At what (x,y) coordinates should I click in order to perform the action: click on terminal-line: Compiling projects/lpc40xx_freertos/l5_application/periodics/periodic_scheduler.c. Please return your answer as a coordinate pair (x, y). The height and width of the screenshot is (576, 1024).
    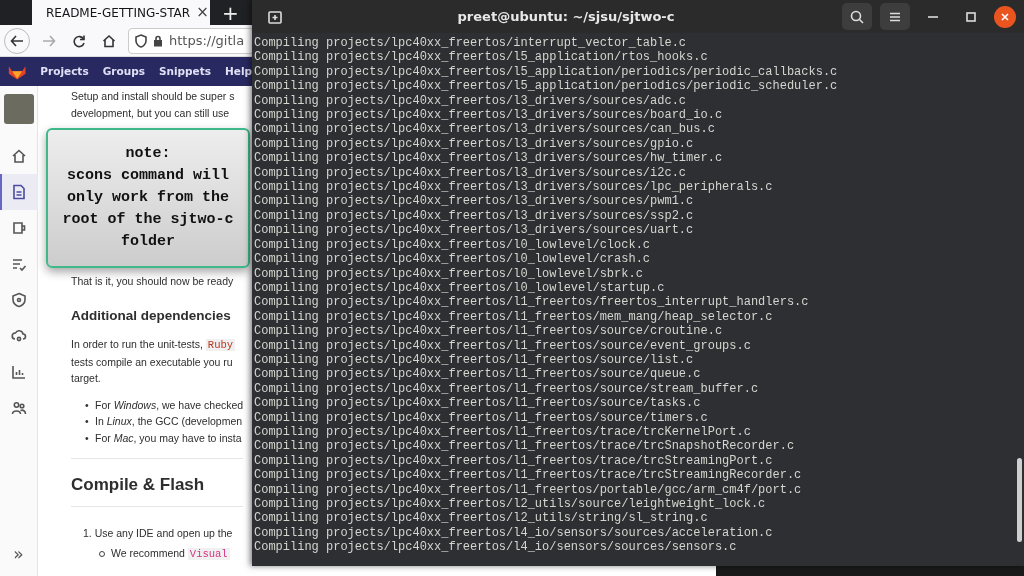
    Looking at the image, I should click on (546, 86).